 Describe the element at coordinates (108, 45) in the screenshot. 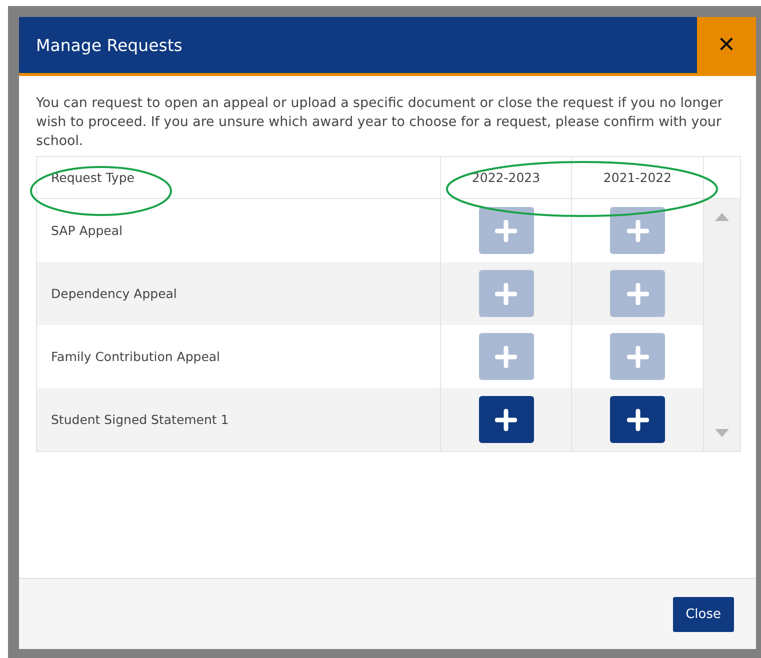

I see `dialog-title: Manage Requests` at that location.